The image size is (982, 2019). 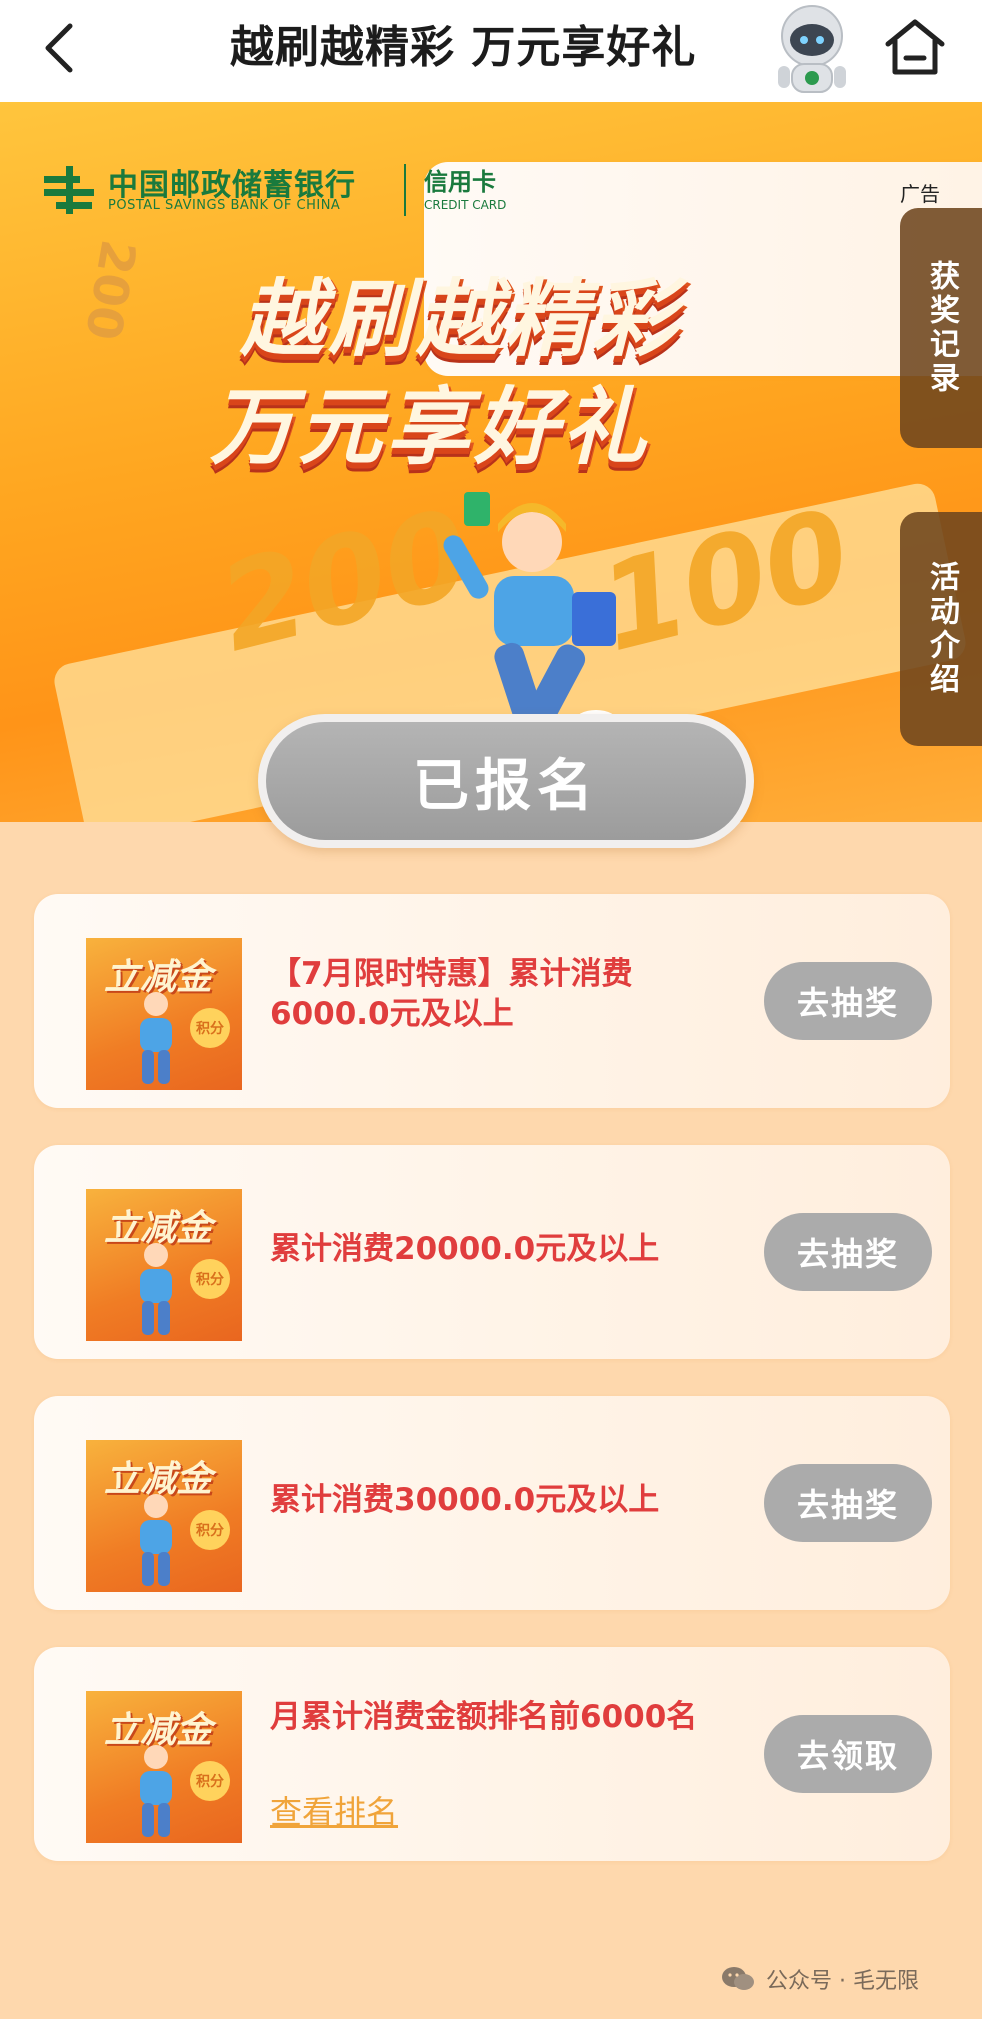 I want to click on back-button, so click(x=60, y=48).